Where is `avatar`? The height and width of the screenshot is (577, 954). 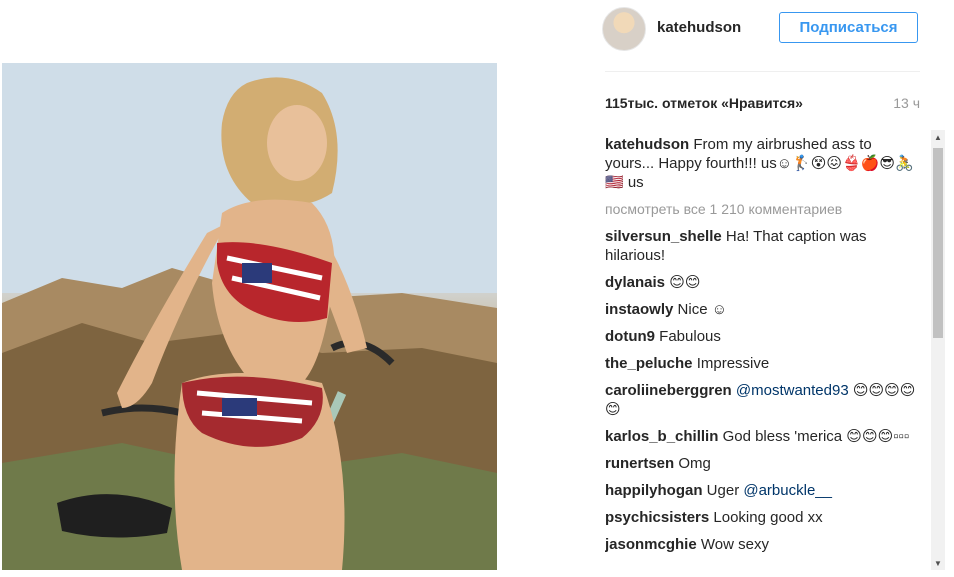 avatar is located at coordinates (624, 29).